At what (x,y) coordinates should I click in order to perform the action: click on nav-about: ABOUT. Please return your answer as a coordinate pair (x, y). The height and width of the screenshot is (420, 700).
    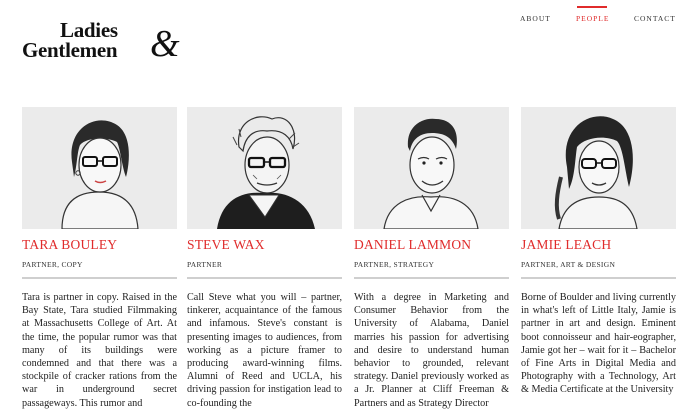
    Looking at the image, I should click on (535, 18).